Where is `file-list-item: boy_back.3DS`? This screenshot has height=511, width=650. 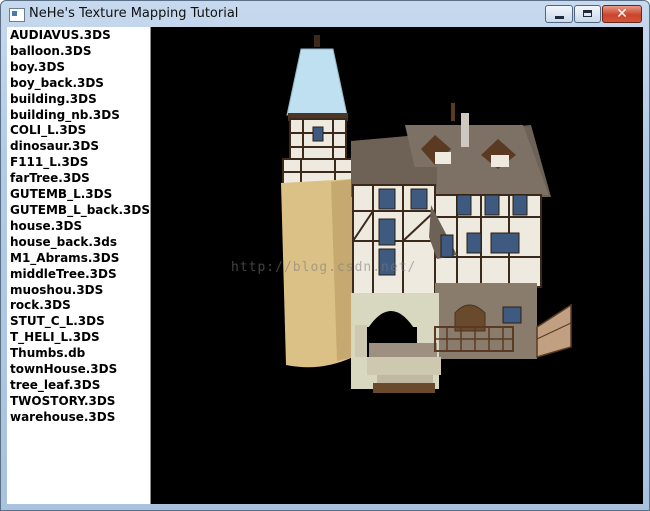
file-list-item: boy_back.3DS is located at coordinates (80, 84).